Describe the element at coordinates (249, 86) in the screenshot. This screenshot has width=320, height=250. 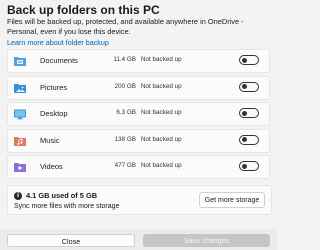
I see `backup-toggle-pictures` at that location.